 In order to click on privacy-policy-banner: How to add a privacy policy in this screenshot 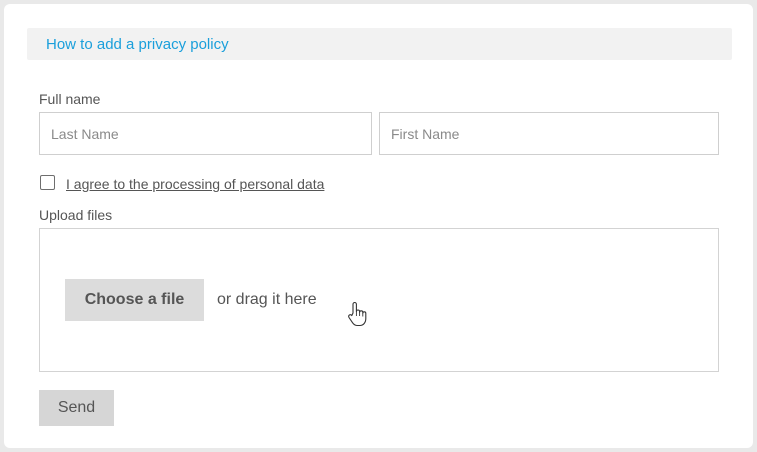, I will do `click(379, 44)`.